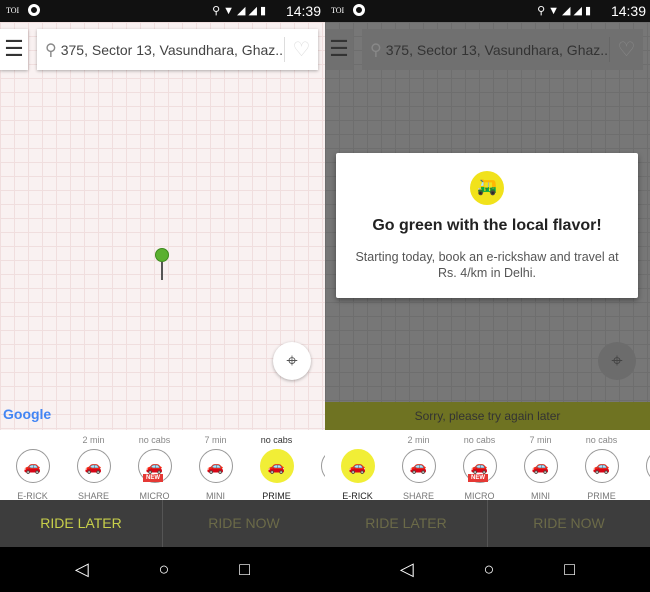  I want to click on taxi-icon: 🚗, so click(647, 466).